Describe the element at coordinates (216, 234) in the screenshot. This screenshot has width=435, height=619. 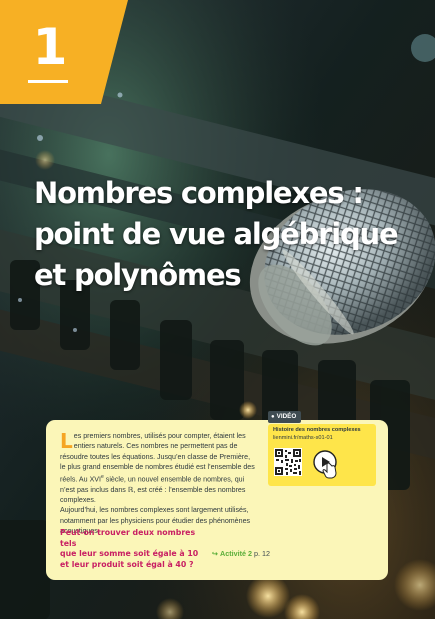
I see `chapter-title-line-2: point de vue algébrique` at that location.